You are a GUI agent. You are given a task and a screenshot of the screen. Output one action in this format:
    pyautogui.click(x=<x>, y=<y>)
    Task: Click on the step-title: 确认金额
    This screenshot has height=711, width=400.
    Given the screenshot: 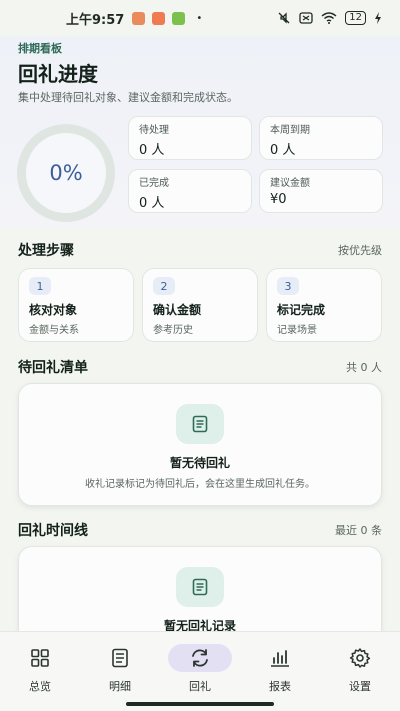 What is the action you would take?
    pyautogui.click(x=177, y=310)
    